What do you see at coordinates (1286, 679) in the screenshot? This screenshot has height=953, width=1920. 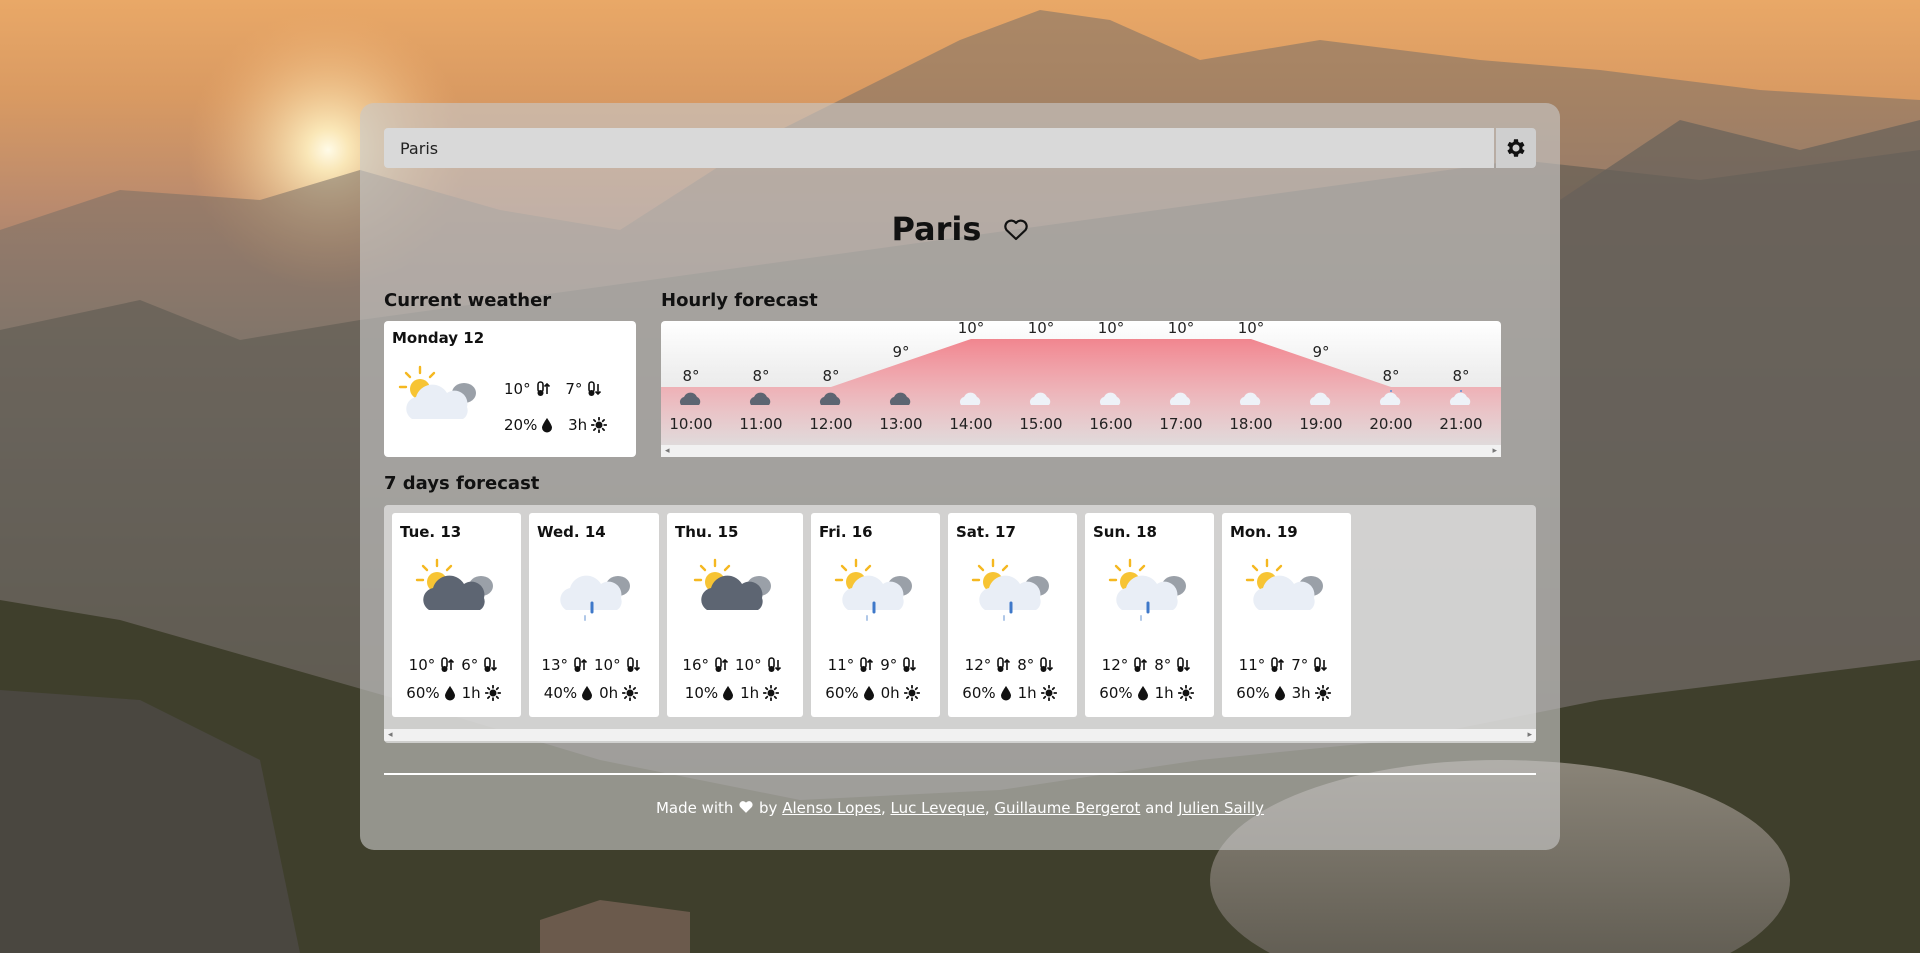 I see `day-stats: 11° 7° 60% 3h` at bounding box center [1286, 679].